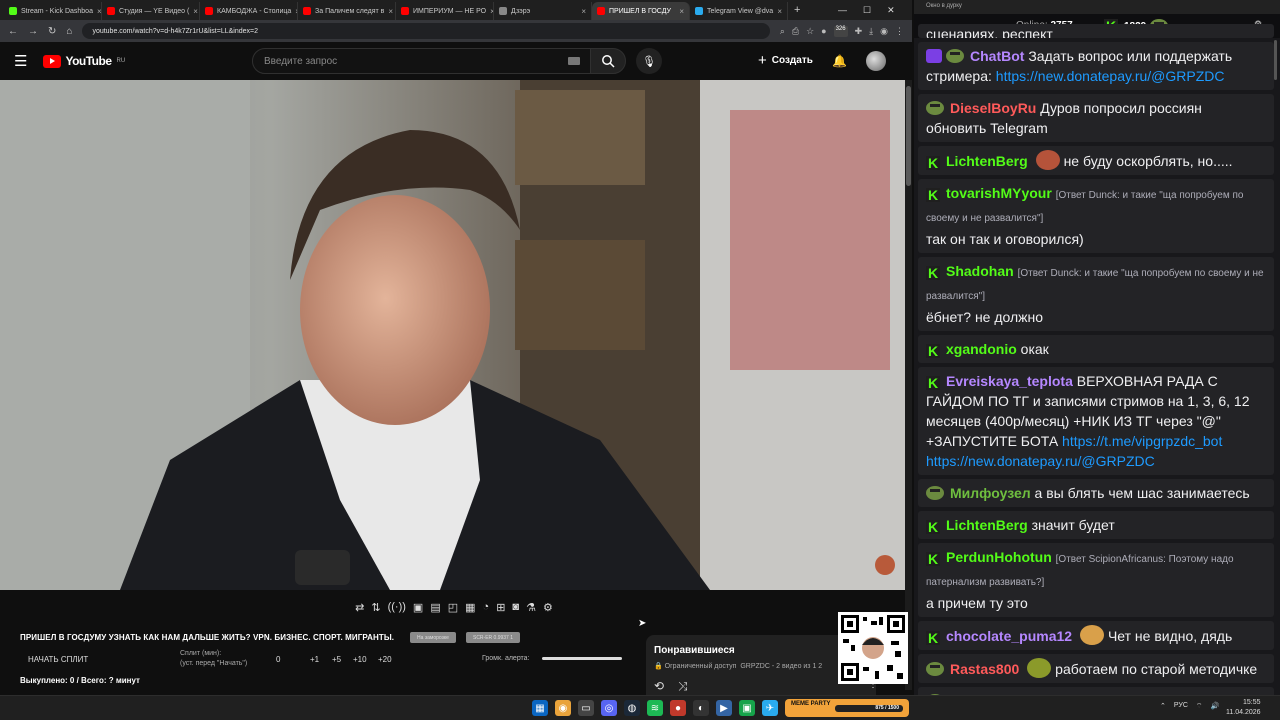 The height and width of the screenshot is (720, 1280). Describe the element at coordinates (500, 607) in the screenshot. I see `add-icon: ⊞` at that location.